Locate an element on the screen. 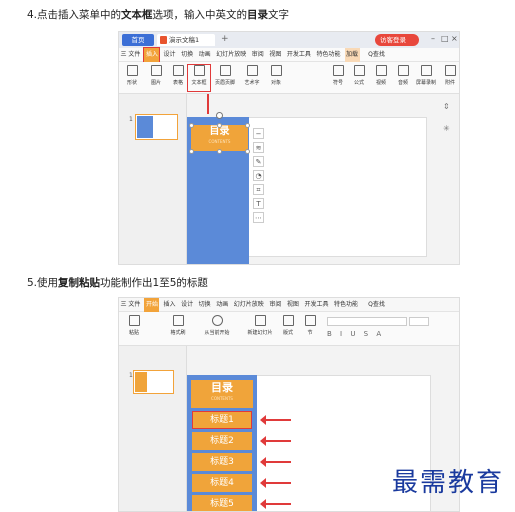 The height and width of the screenshot is (512, 515). menu-addons: 加载 is located at coordinates (352, 55).